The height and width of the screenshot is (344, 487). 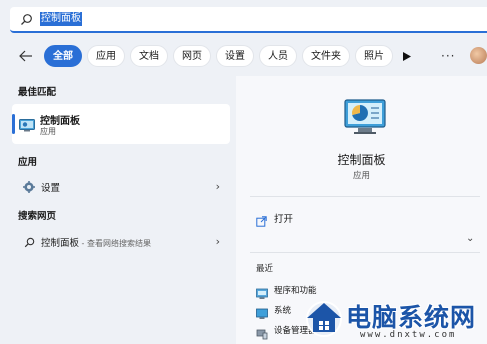 I want to click on apps-heading: 应用, so click(x=28, y=162).